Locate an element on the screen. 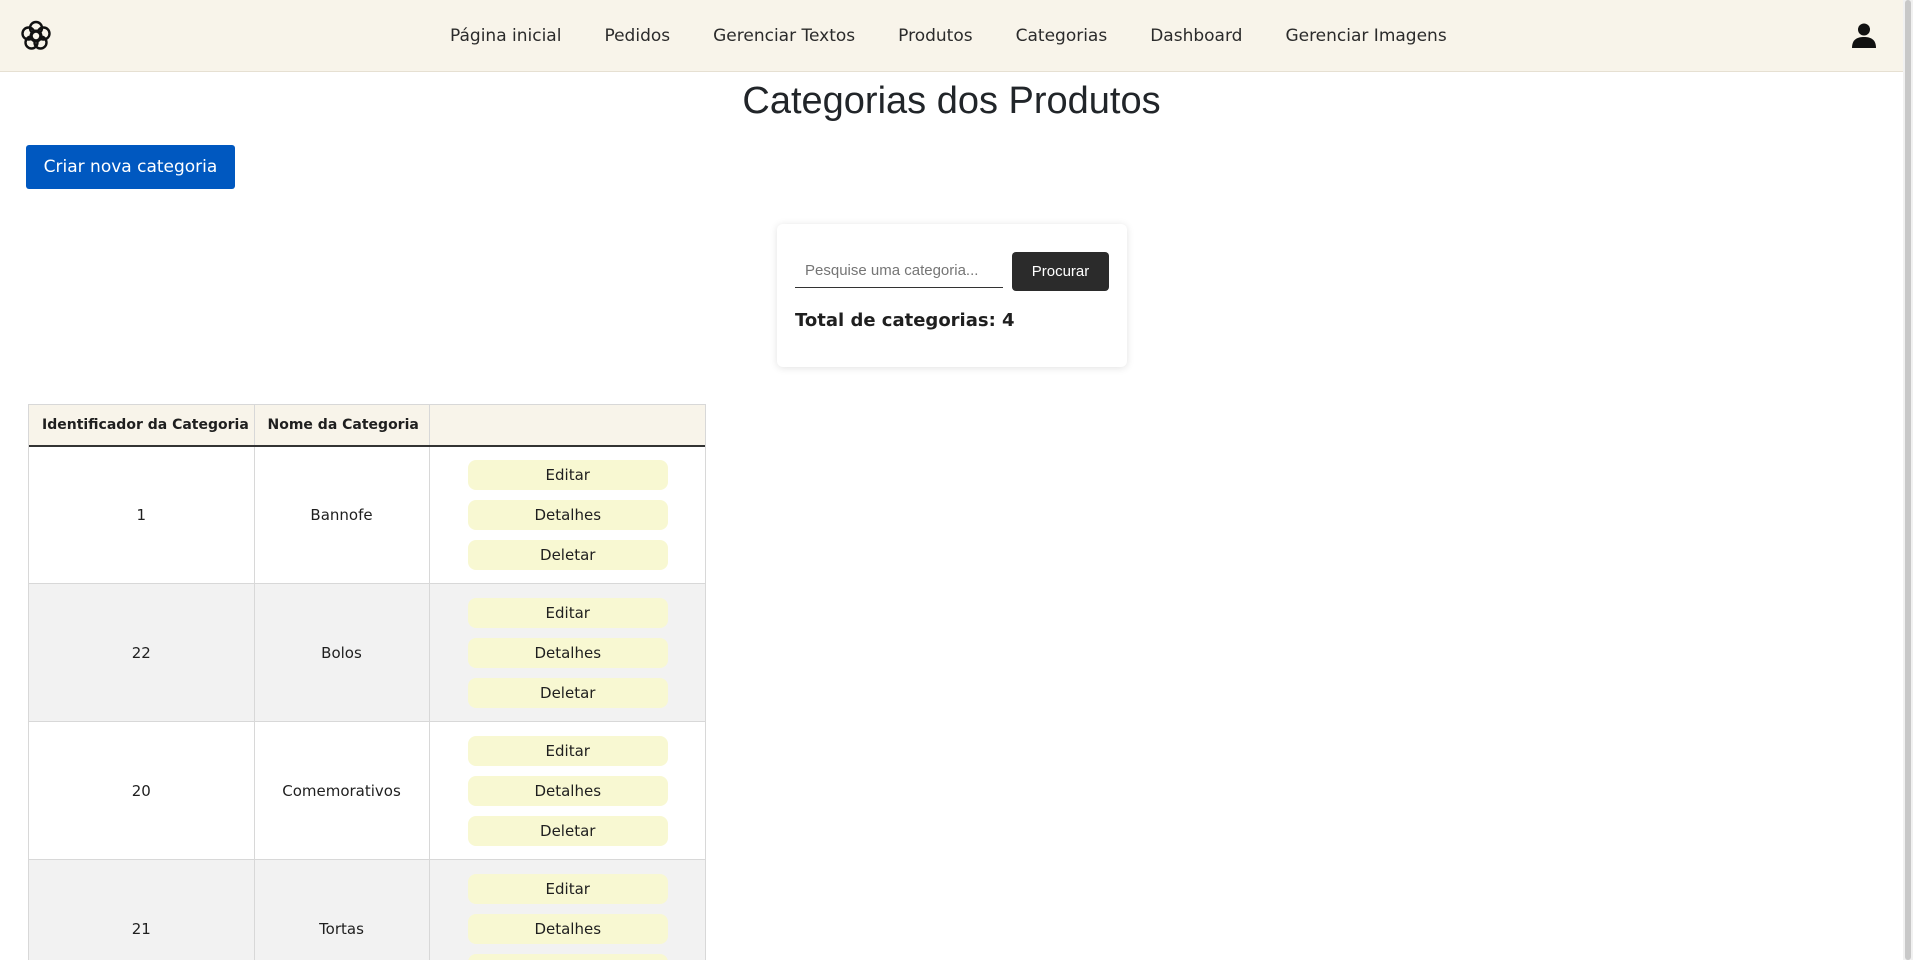 The width and height of the screenshot is (1913, 960). page-title: Categorias dos Produtos is located at coordinates (951, 101).